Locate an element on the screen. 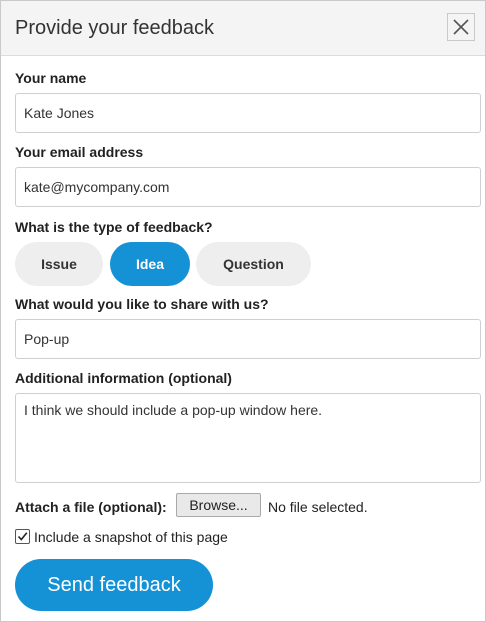 The width and height of the screenshot is (486, 622). close-icon is located at coordinates (461, 27).